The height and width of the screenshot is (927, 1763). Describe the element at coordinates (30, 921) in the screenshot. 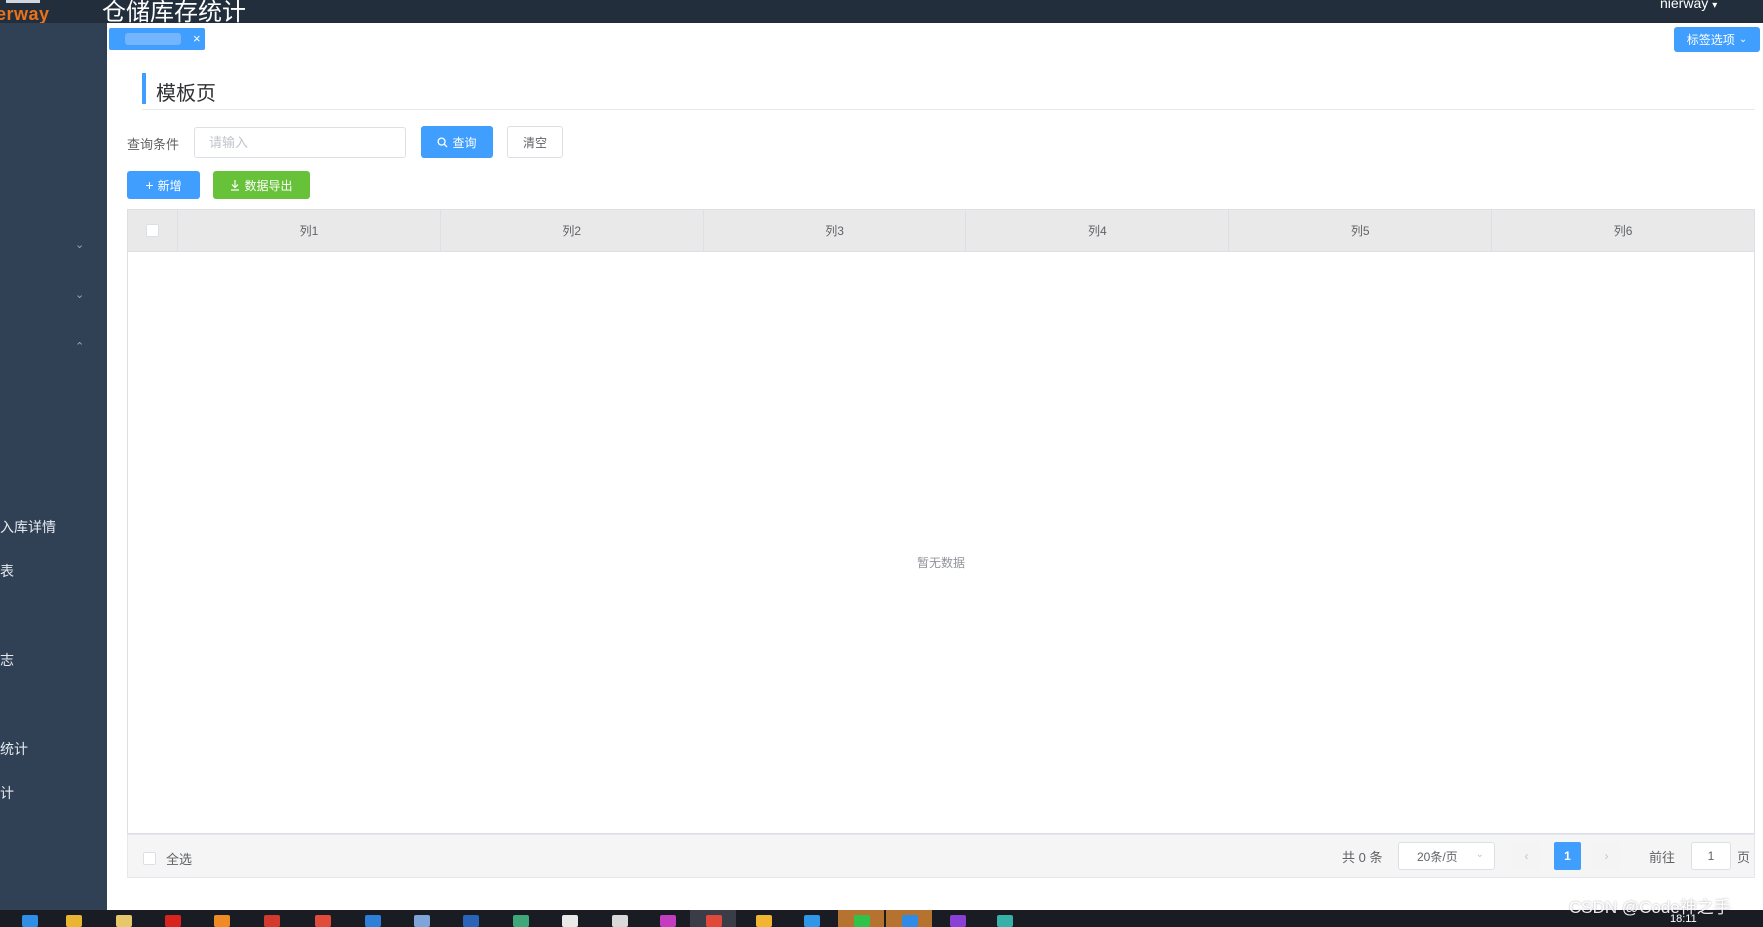

I see `start-icon` at that location.